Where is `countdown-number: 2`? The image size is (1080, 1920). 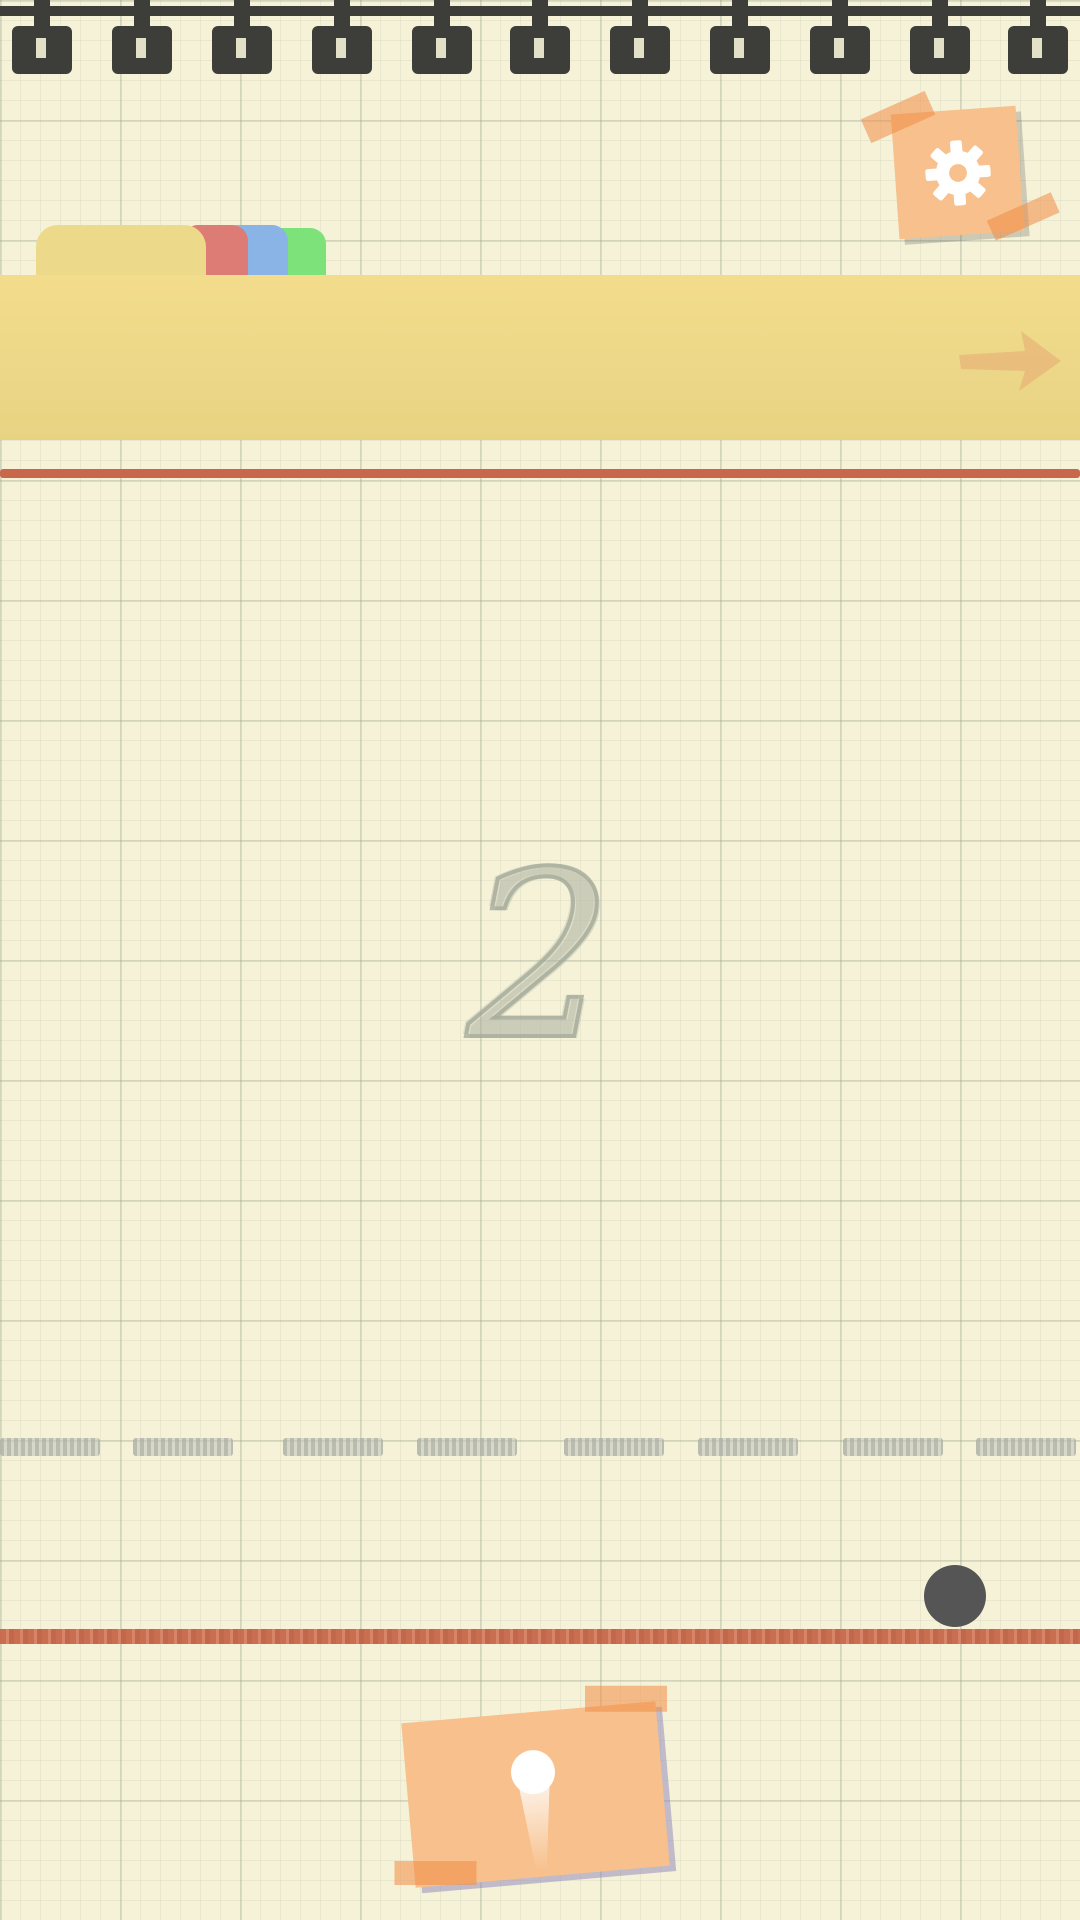 countdown-number: 2 is located at coordinates (540, 957).